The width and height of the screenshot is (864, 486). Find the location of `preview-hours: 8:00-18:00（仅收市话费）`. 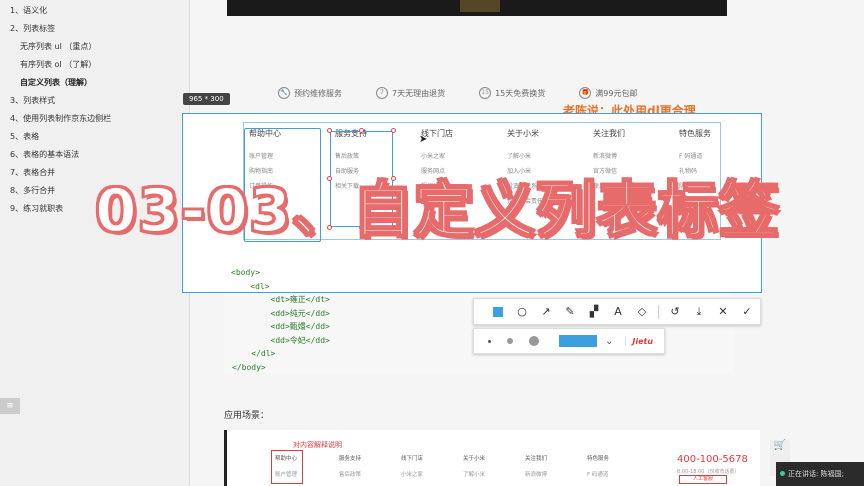

preview-hours: 8:00-18:00（仅收市话费） is located at coordinates (708, 472).